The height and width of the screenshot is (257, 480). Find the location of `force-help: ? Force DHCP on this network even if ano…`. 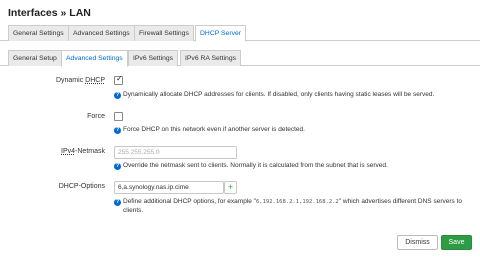

force-help: ? Force DHCP on this network even if ano… is located at coordinates (292, 130).